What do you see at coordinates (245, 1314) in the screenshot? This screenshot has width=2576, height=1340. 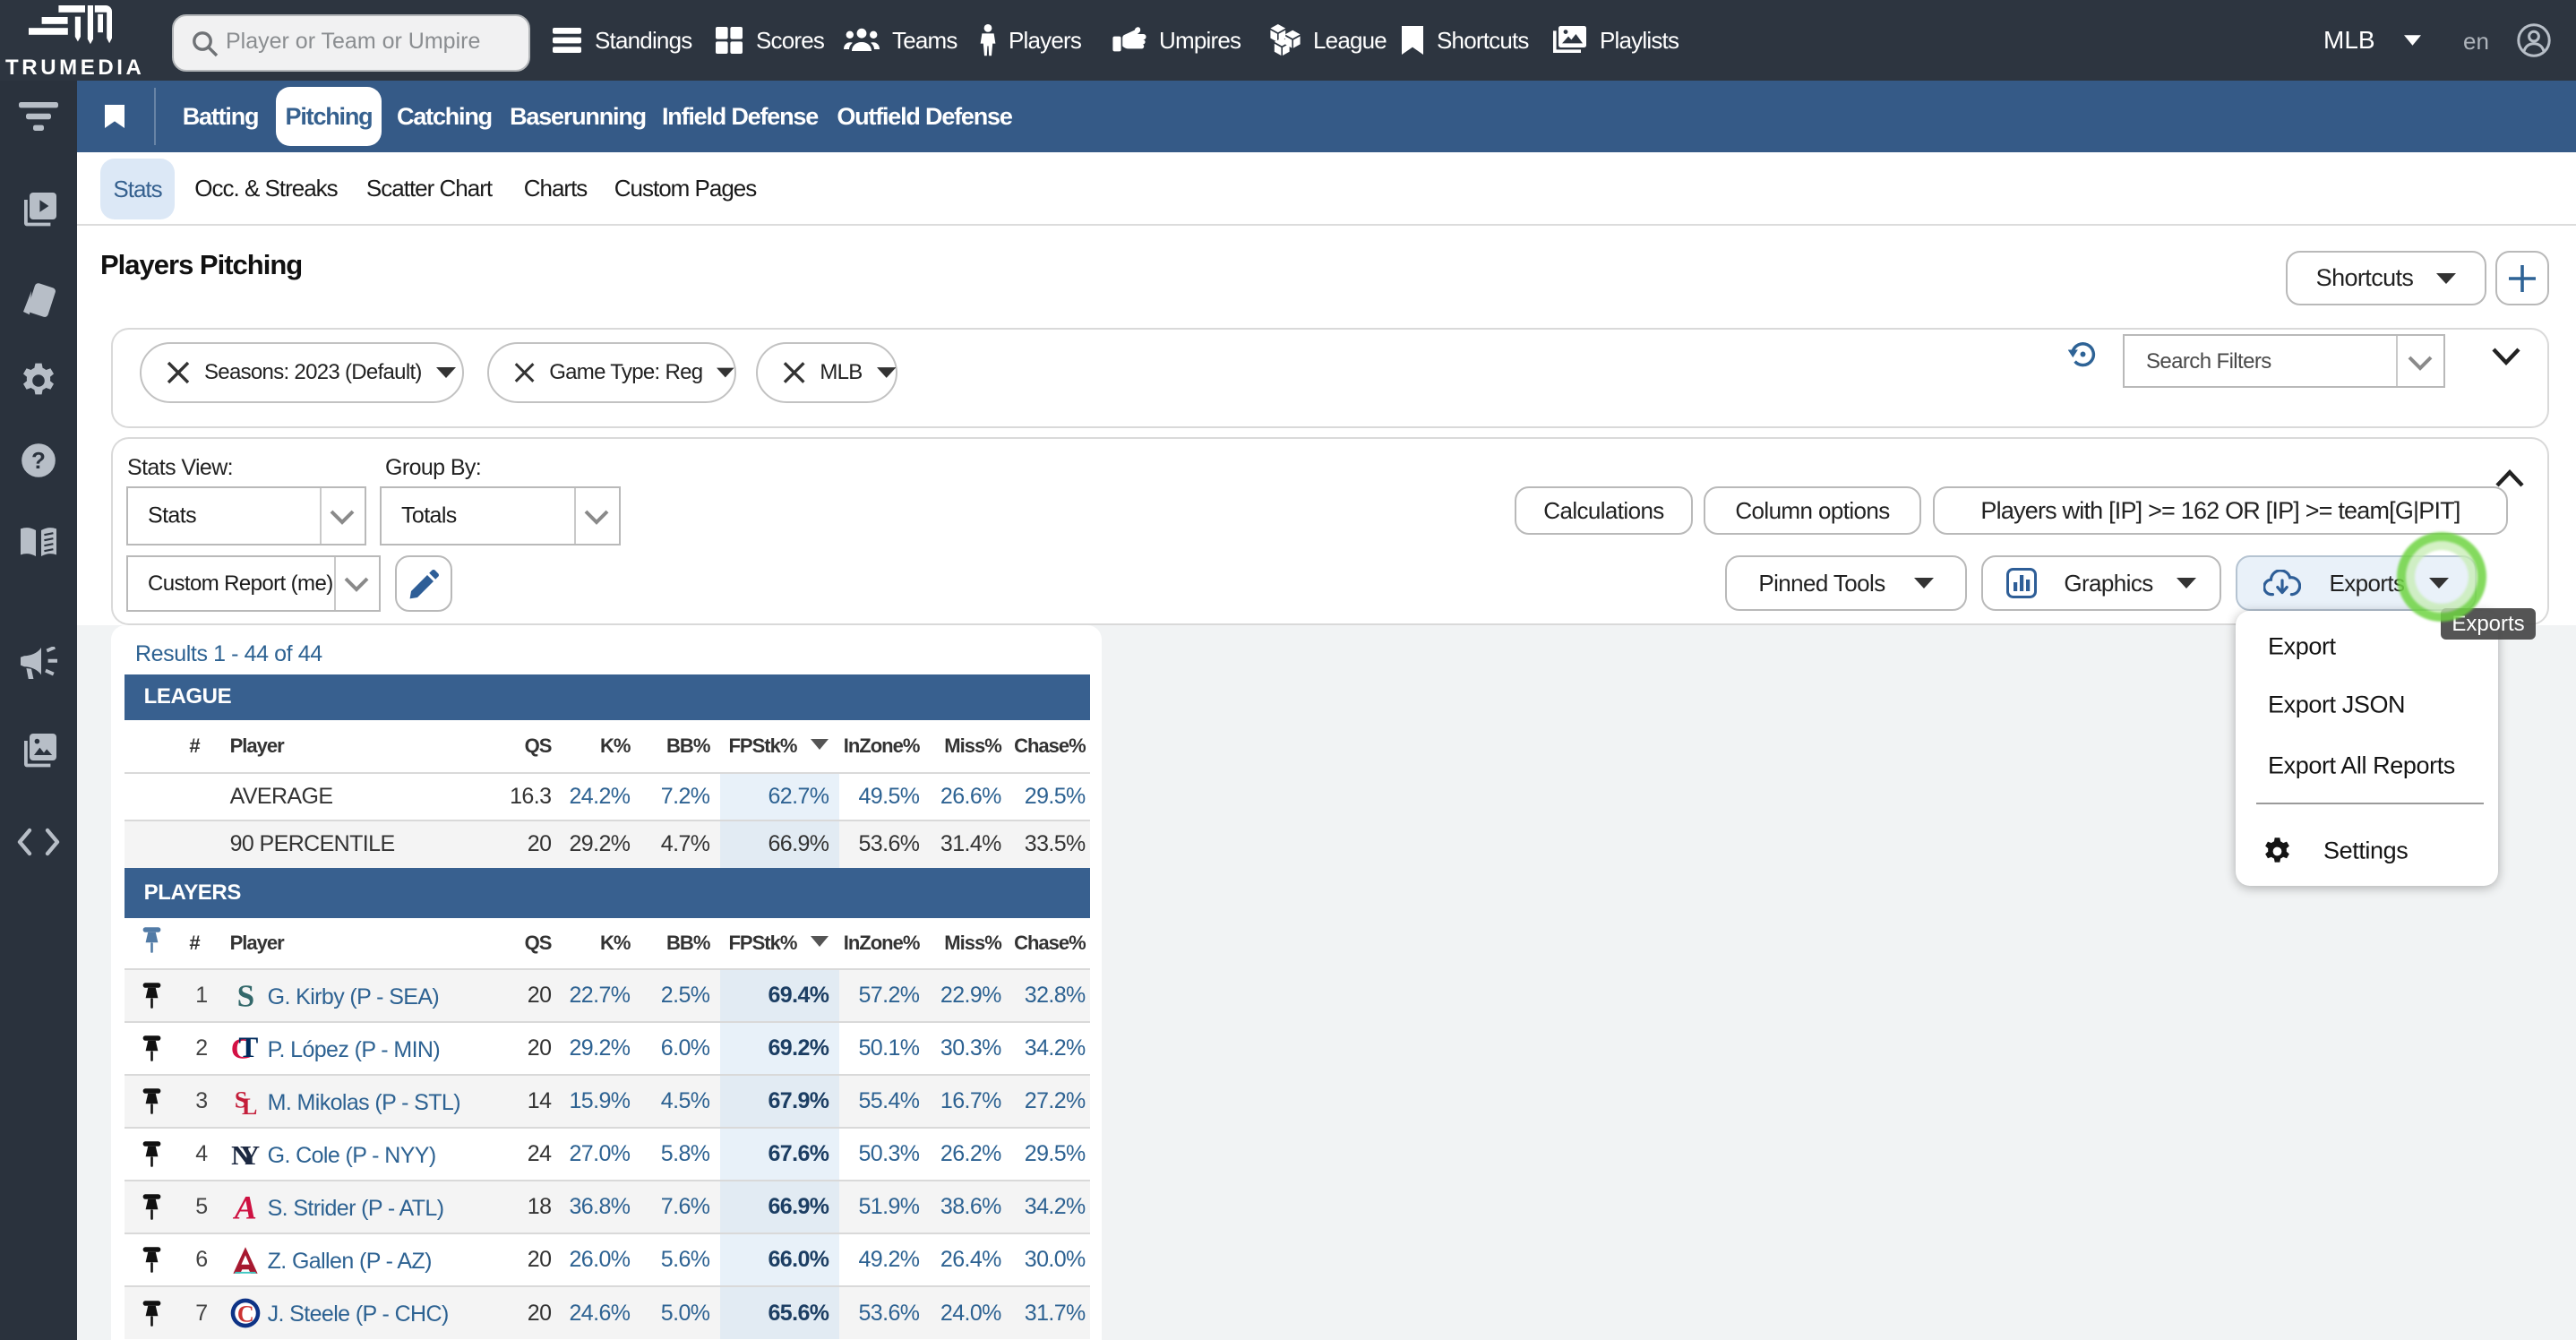 I see `svg-text: C` at bounding box center [245, 1314].